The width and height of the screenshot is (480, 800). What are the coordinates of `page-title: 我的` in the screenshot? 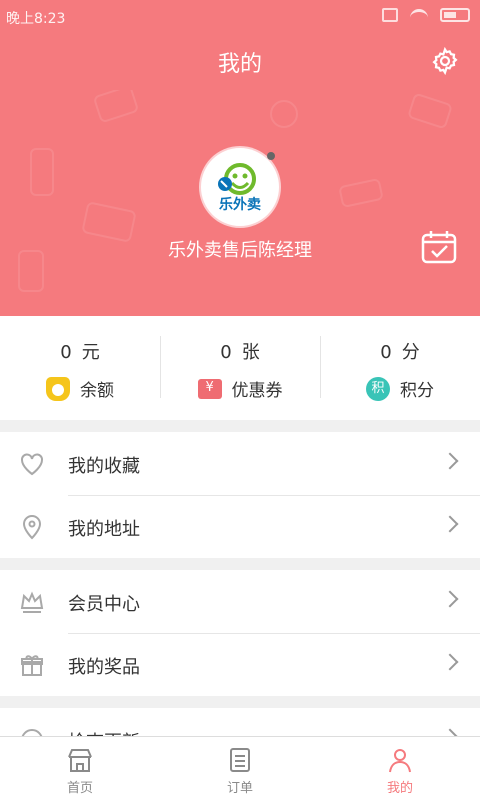 It's located at (239, 64).